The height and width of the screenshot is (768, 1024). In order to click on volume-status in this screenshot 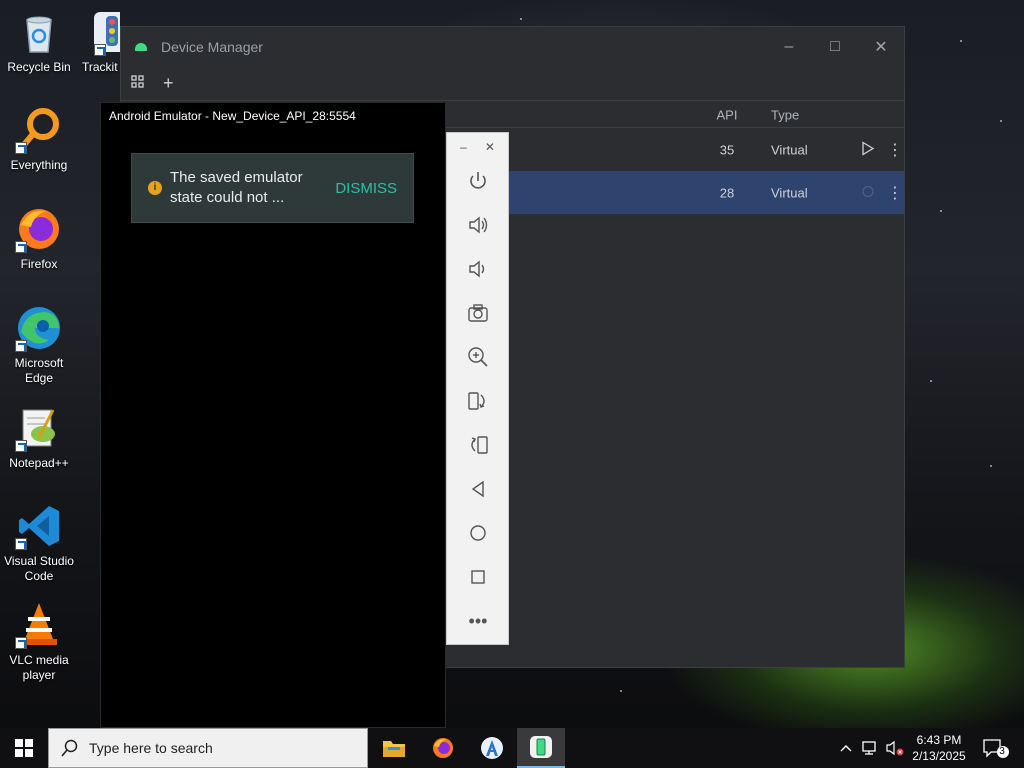, I will do `click(895, 748)`.